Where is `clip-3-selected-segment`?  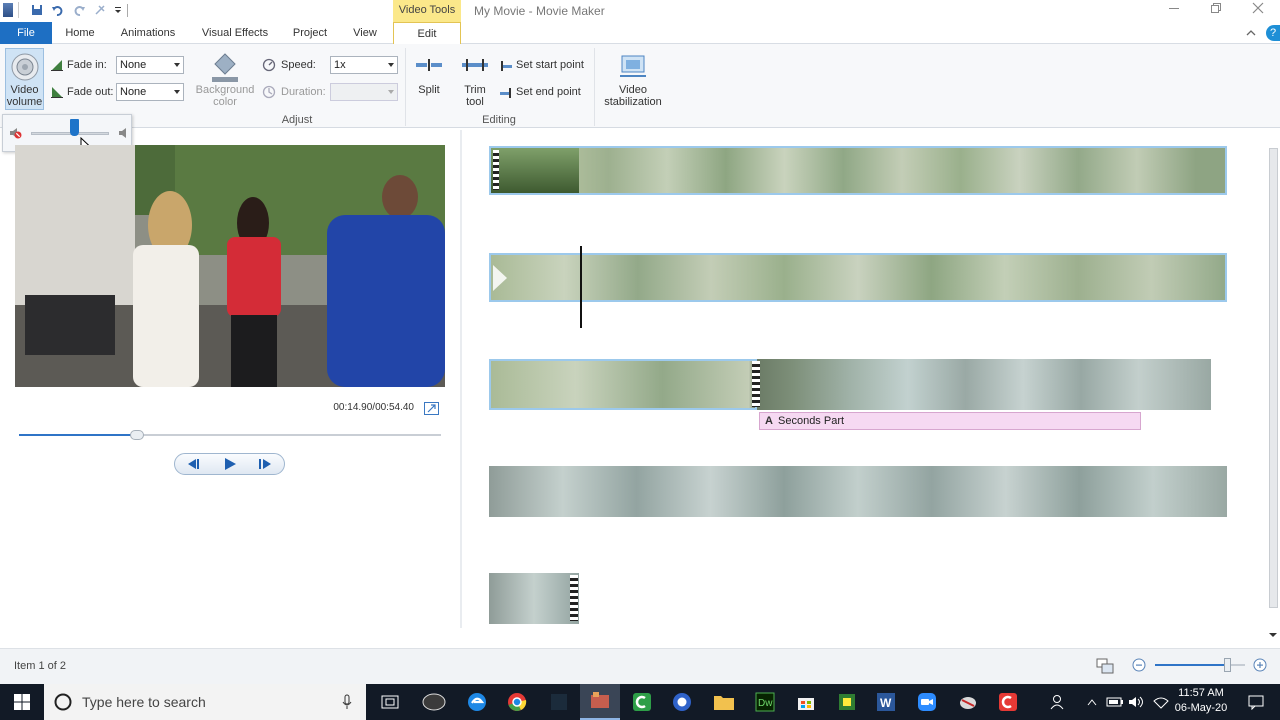
clip-3-selected-segment is located at coordinates (623, 384).